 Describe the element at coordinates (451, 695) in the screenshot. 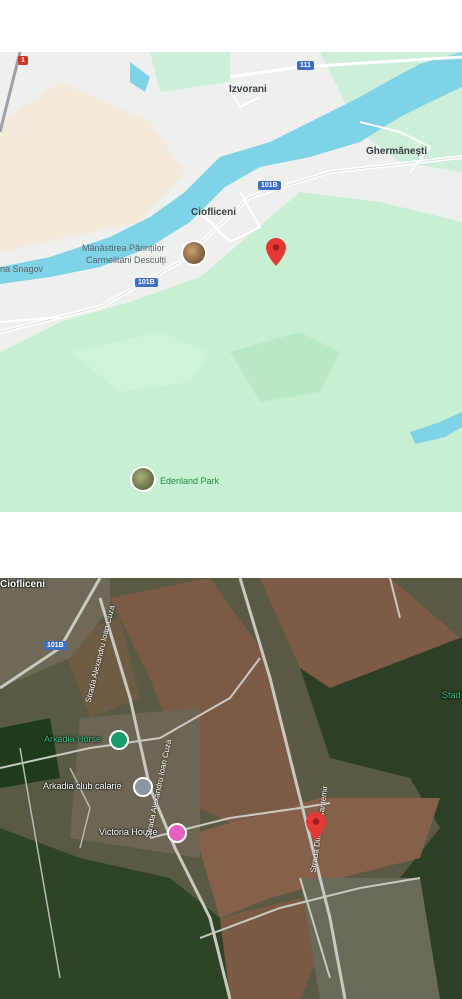

I see `poi-label-stad: Stad` at that location.